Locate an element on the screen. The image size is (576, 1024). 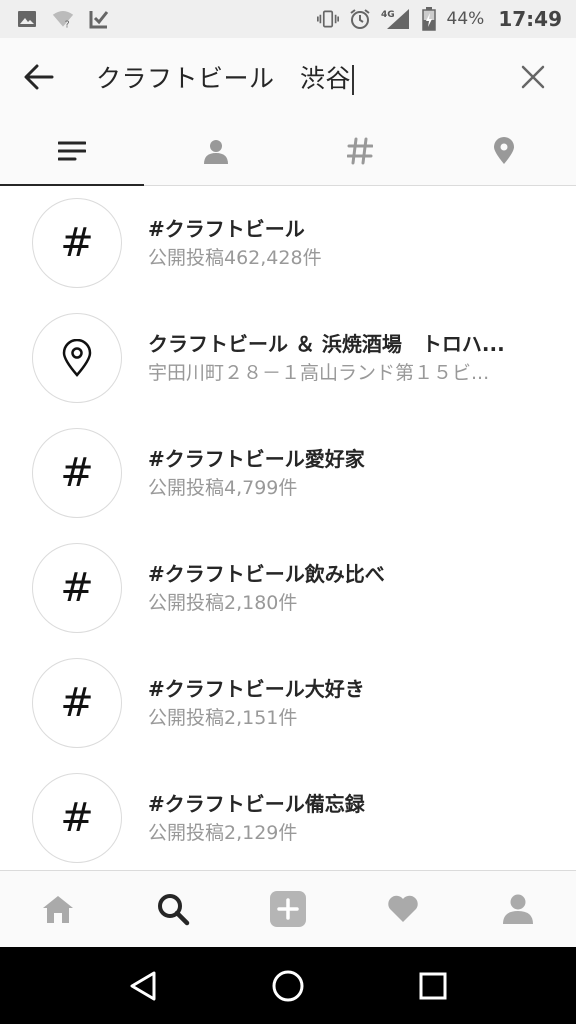
nav-activity-button is located at coordinates (403, 909).